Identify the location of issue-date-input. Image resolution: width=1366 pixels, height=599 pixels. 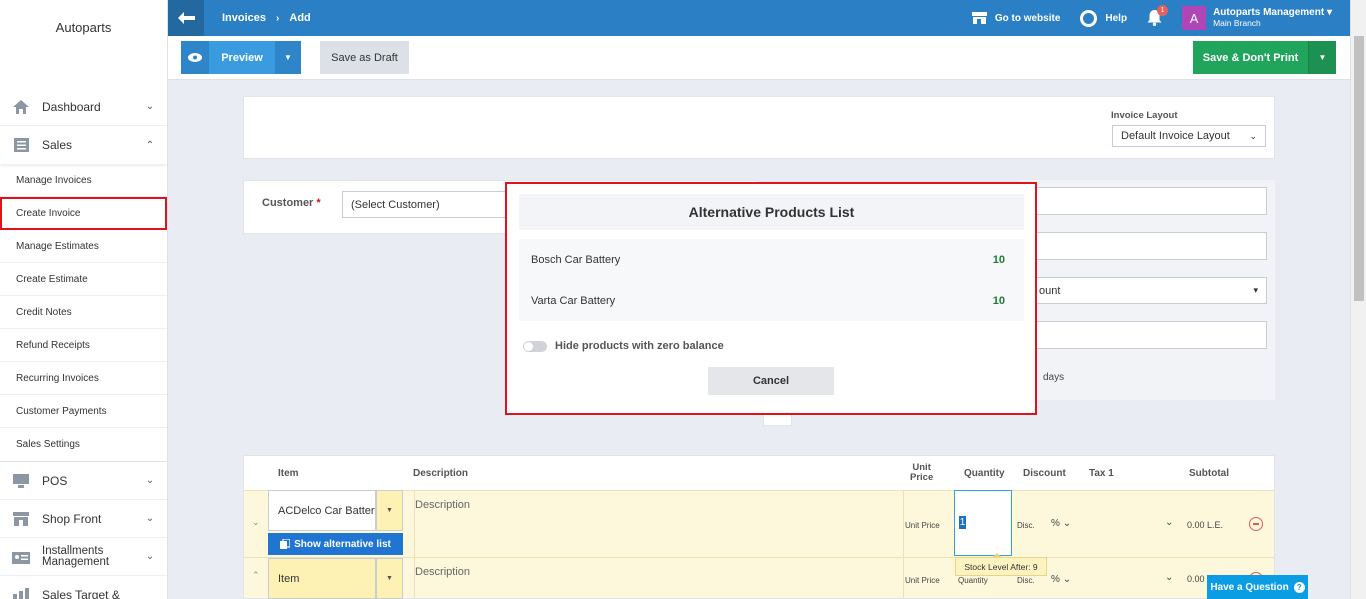
(1148, 335).